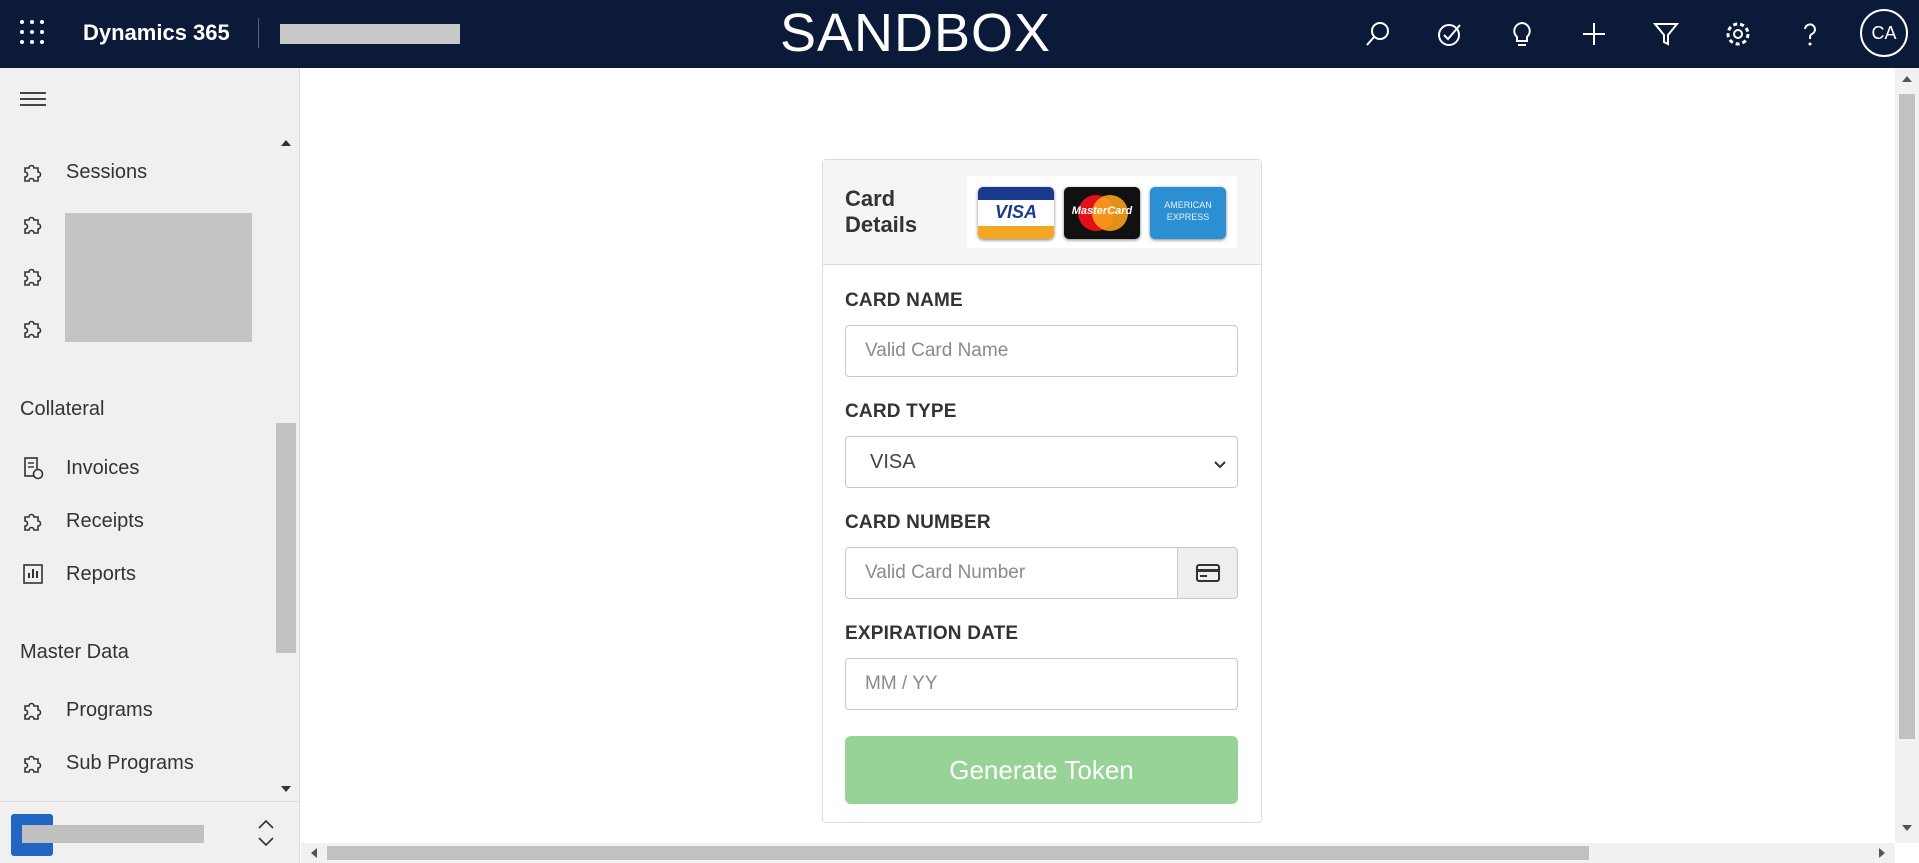 The width and height of the screenshot is (1919, 863). Describe the element at coordinates (103, 467) in the screenshot. I see `sidebar-item-label: Invoices` at that location.